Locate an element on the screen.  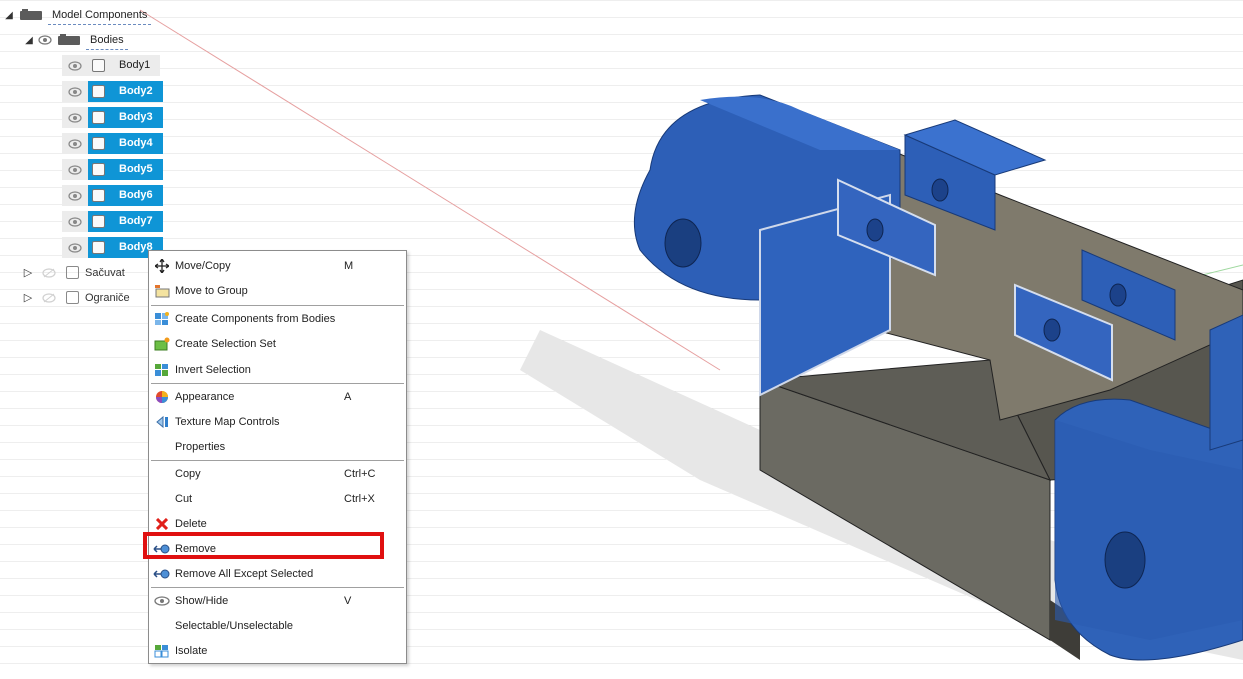
menu-item-selectable: Selectable/Unselectable is located at coordinates (277, 626).